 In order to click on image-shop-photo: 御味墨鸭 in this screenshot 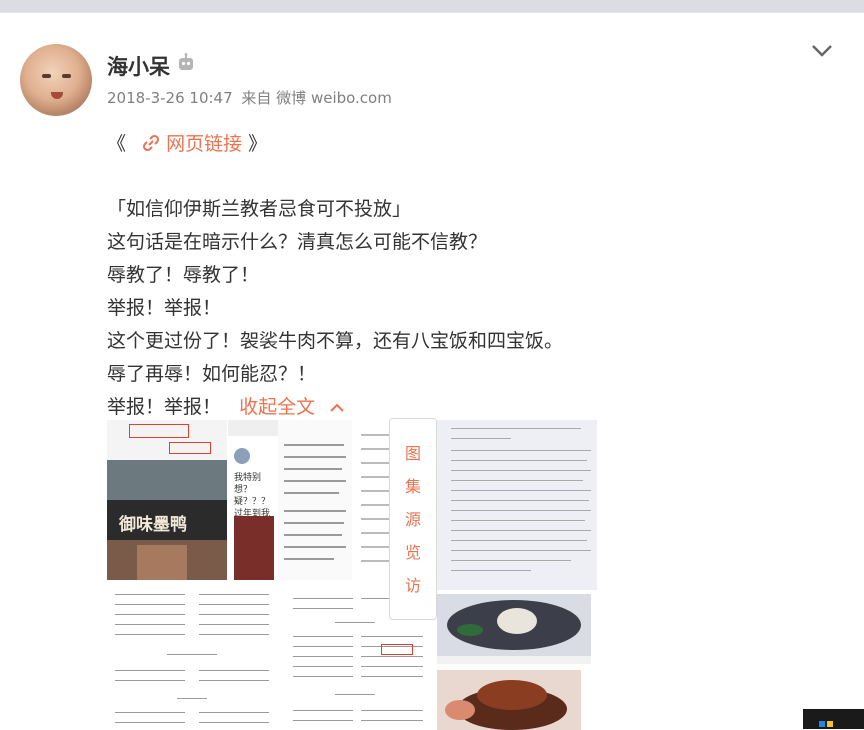, I will do `click(167, 500)`.